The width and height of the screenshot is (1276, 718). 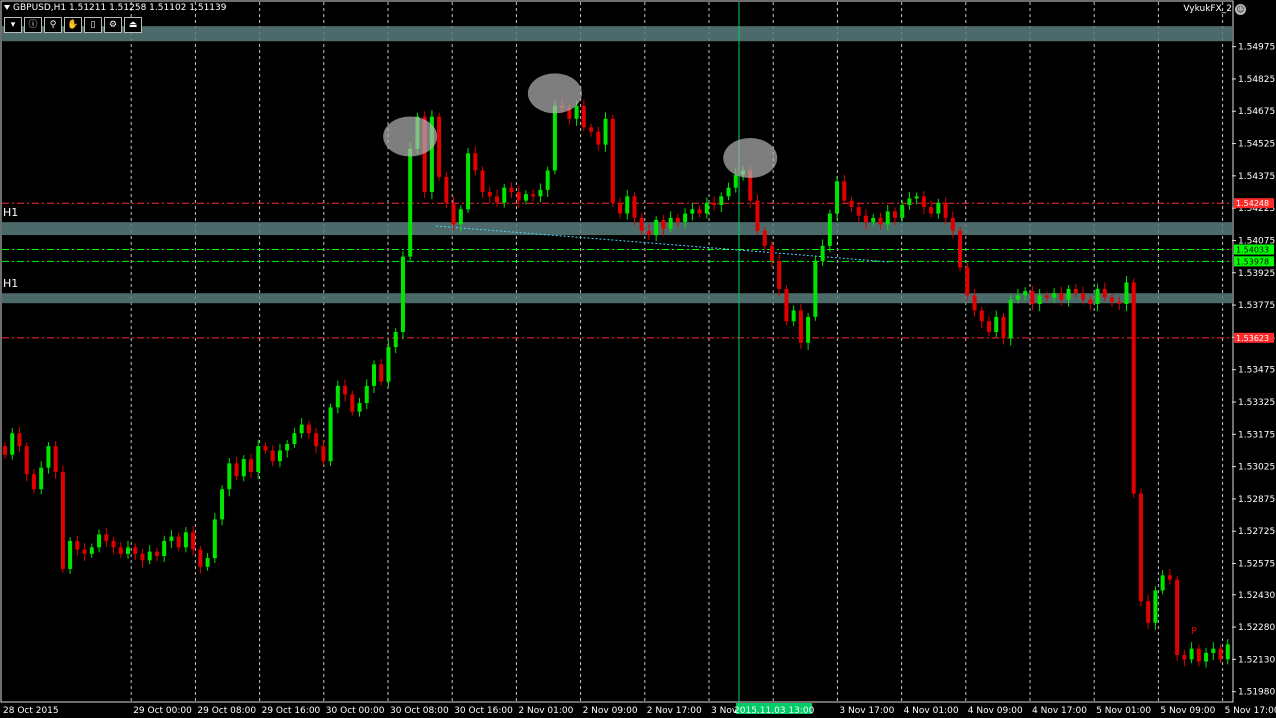 I want to click on ea-name: VykukFX_2, so click(x=1207, y=9).